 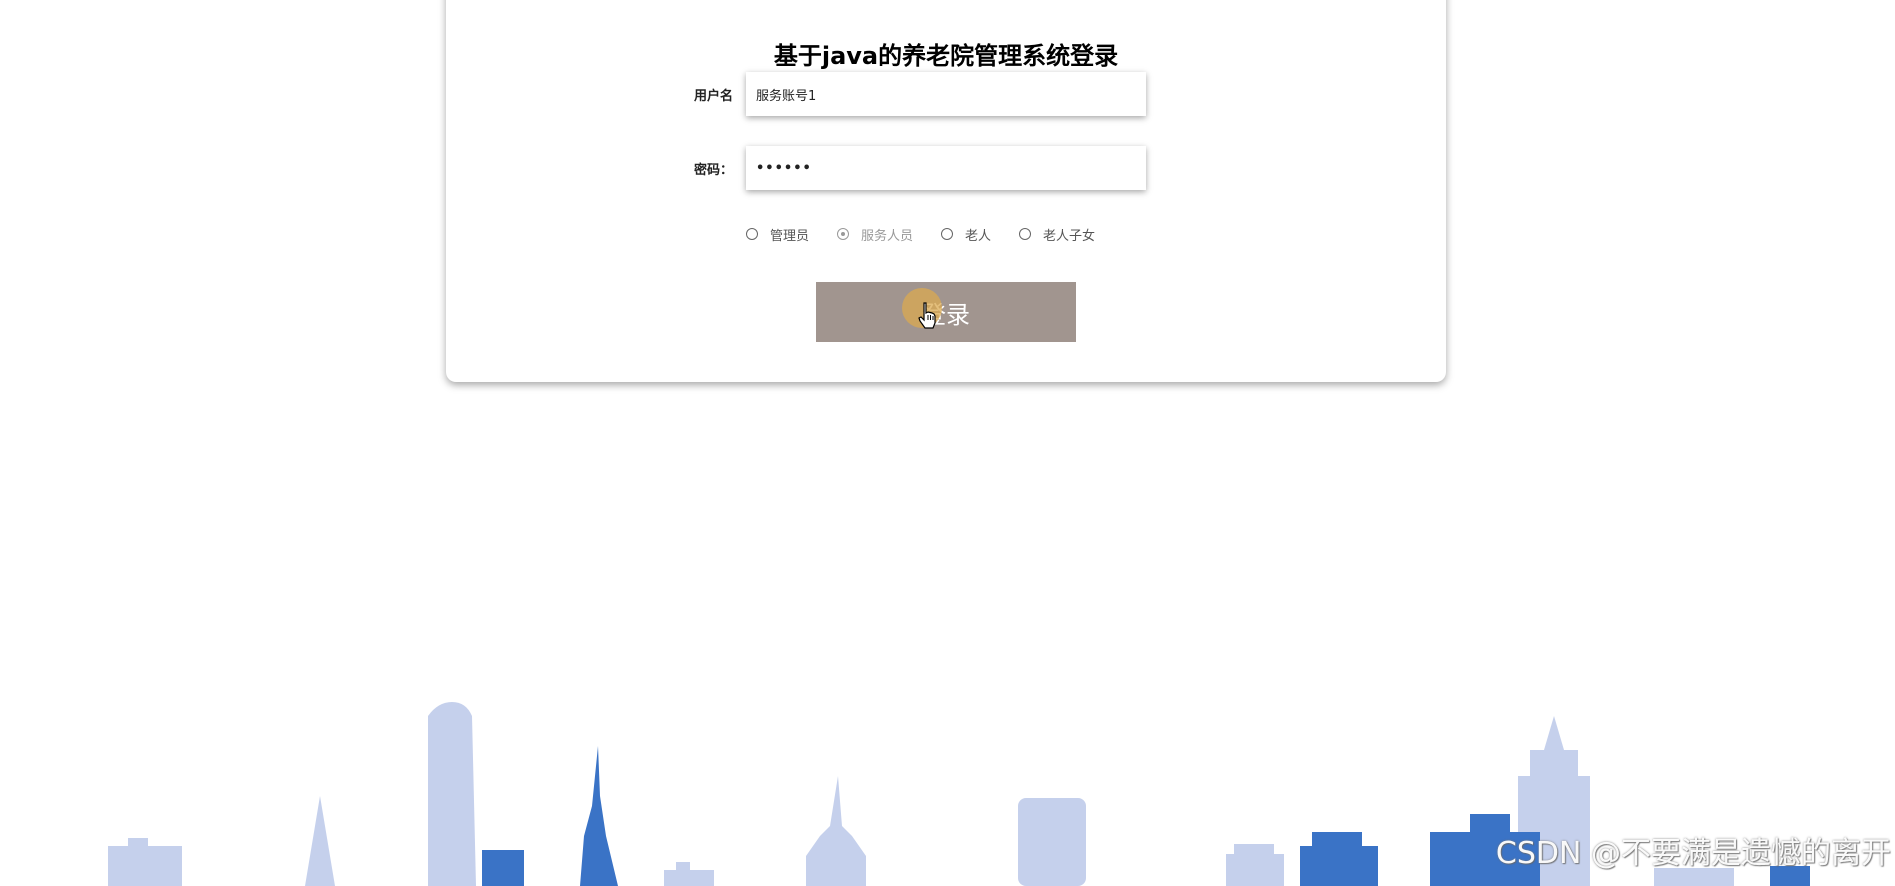 What do you see at coordinates (946, 312) in the screenshot?
I see `login-button: 登录` at bounding box center [946, 312].